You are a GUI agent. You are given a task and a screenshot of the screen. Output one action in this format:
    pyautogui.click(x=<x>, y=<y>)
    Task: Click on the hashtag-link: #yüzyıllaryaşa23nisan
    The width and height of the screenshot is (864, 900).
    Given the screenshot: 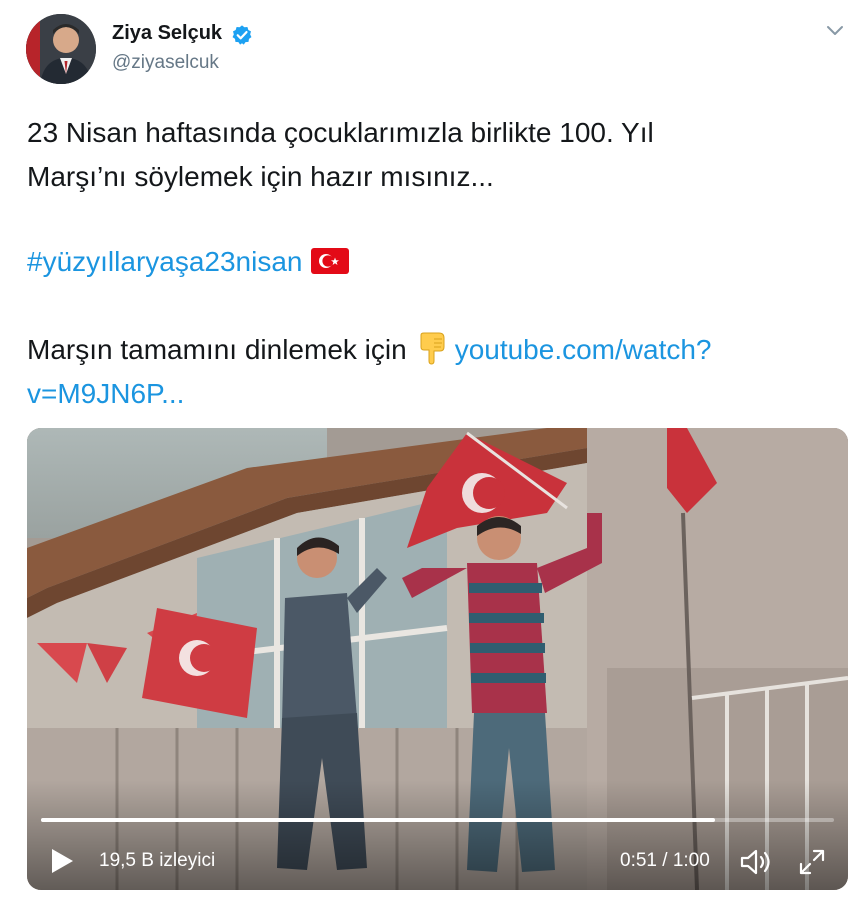 What is the action you would take?
    pyautogui.click(x=165, y=261)
    